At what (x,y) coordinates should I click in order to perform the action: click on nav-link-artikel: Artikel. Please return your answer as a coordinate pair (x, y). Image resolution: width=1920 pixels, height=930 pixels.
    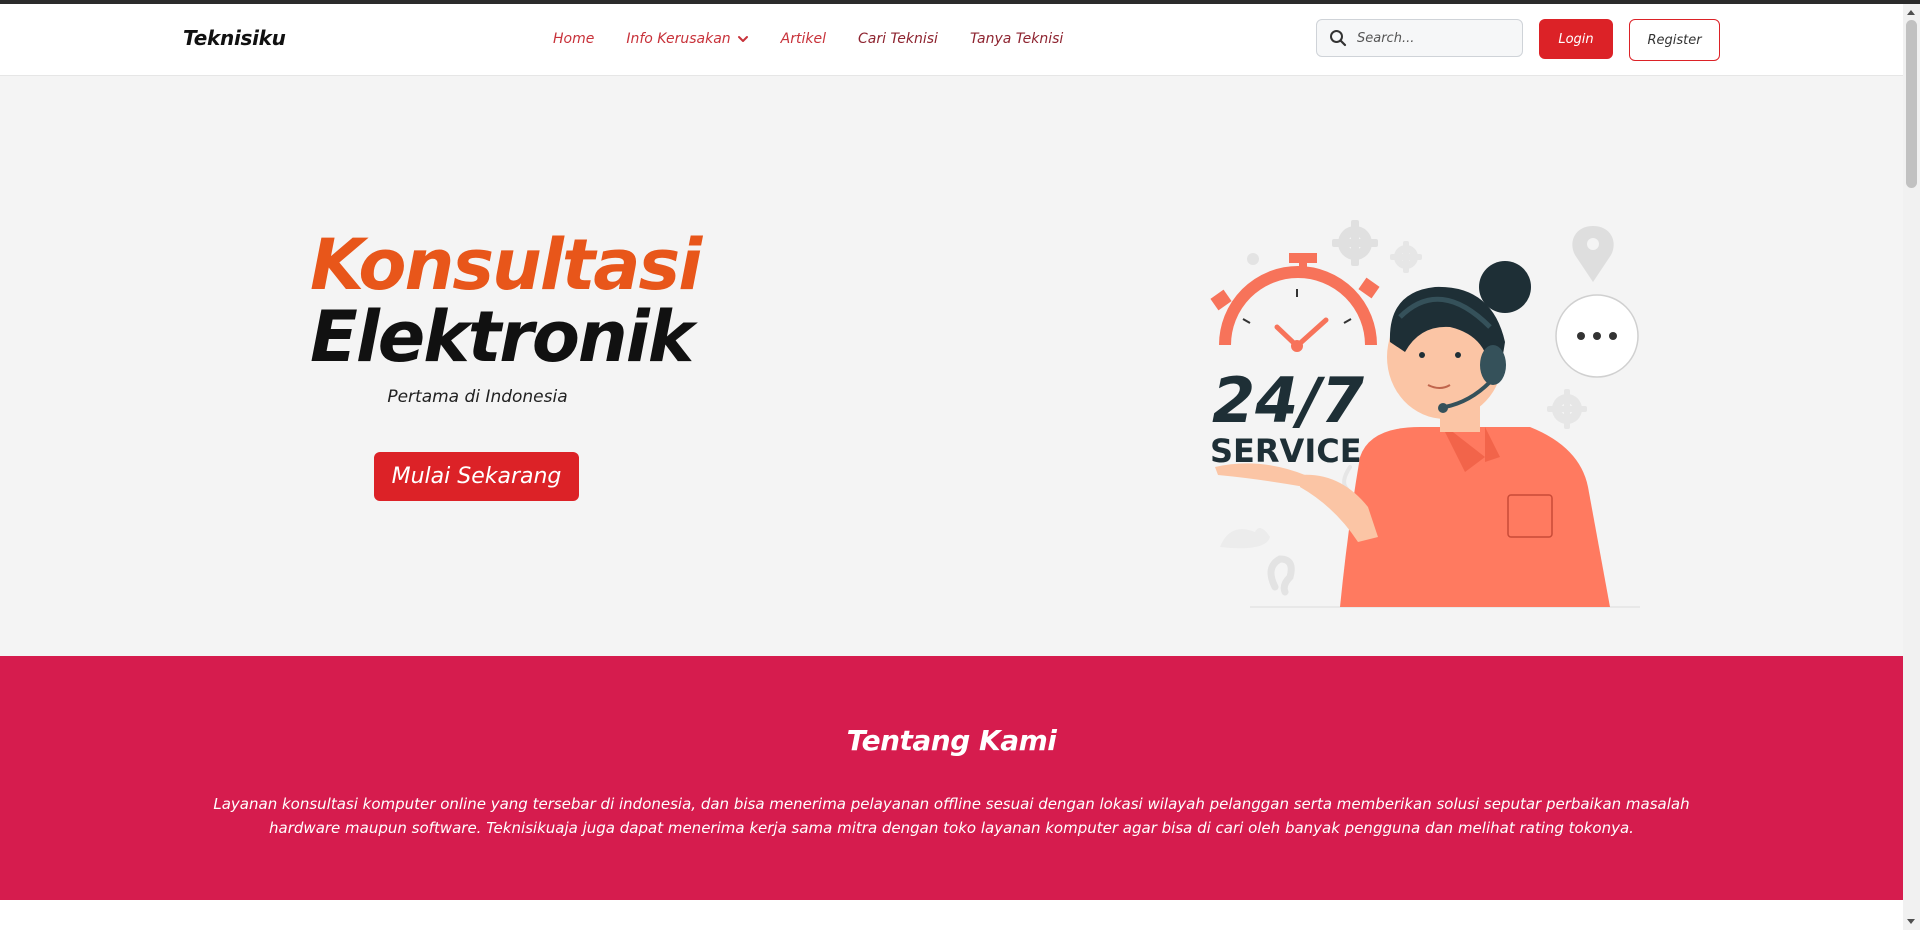
    Looking at the image, I should click on (803, 39).